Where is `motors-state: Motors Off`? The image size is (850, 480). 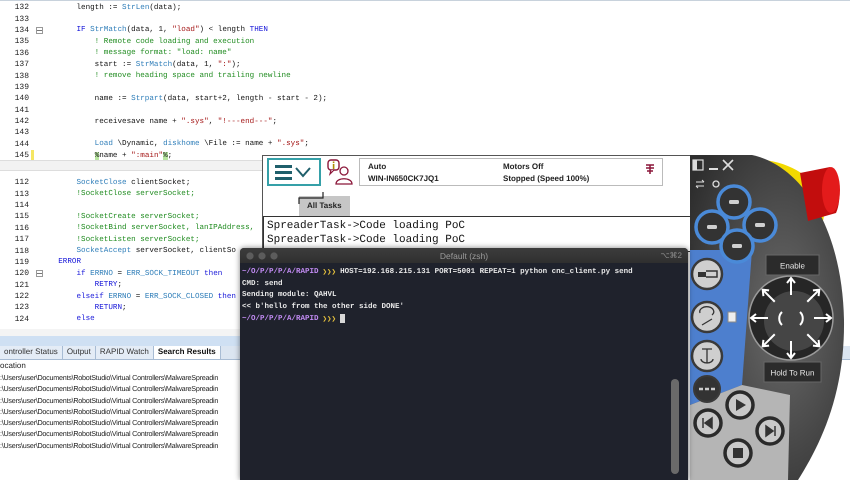 motors-state: Motors Off is located at coordinates (523, 167).